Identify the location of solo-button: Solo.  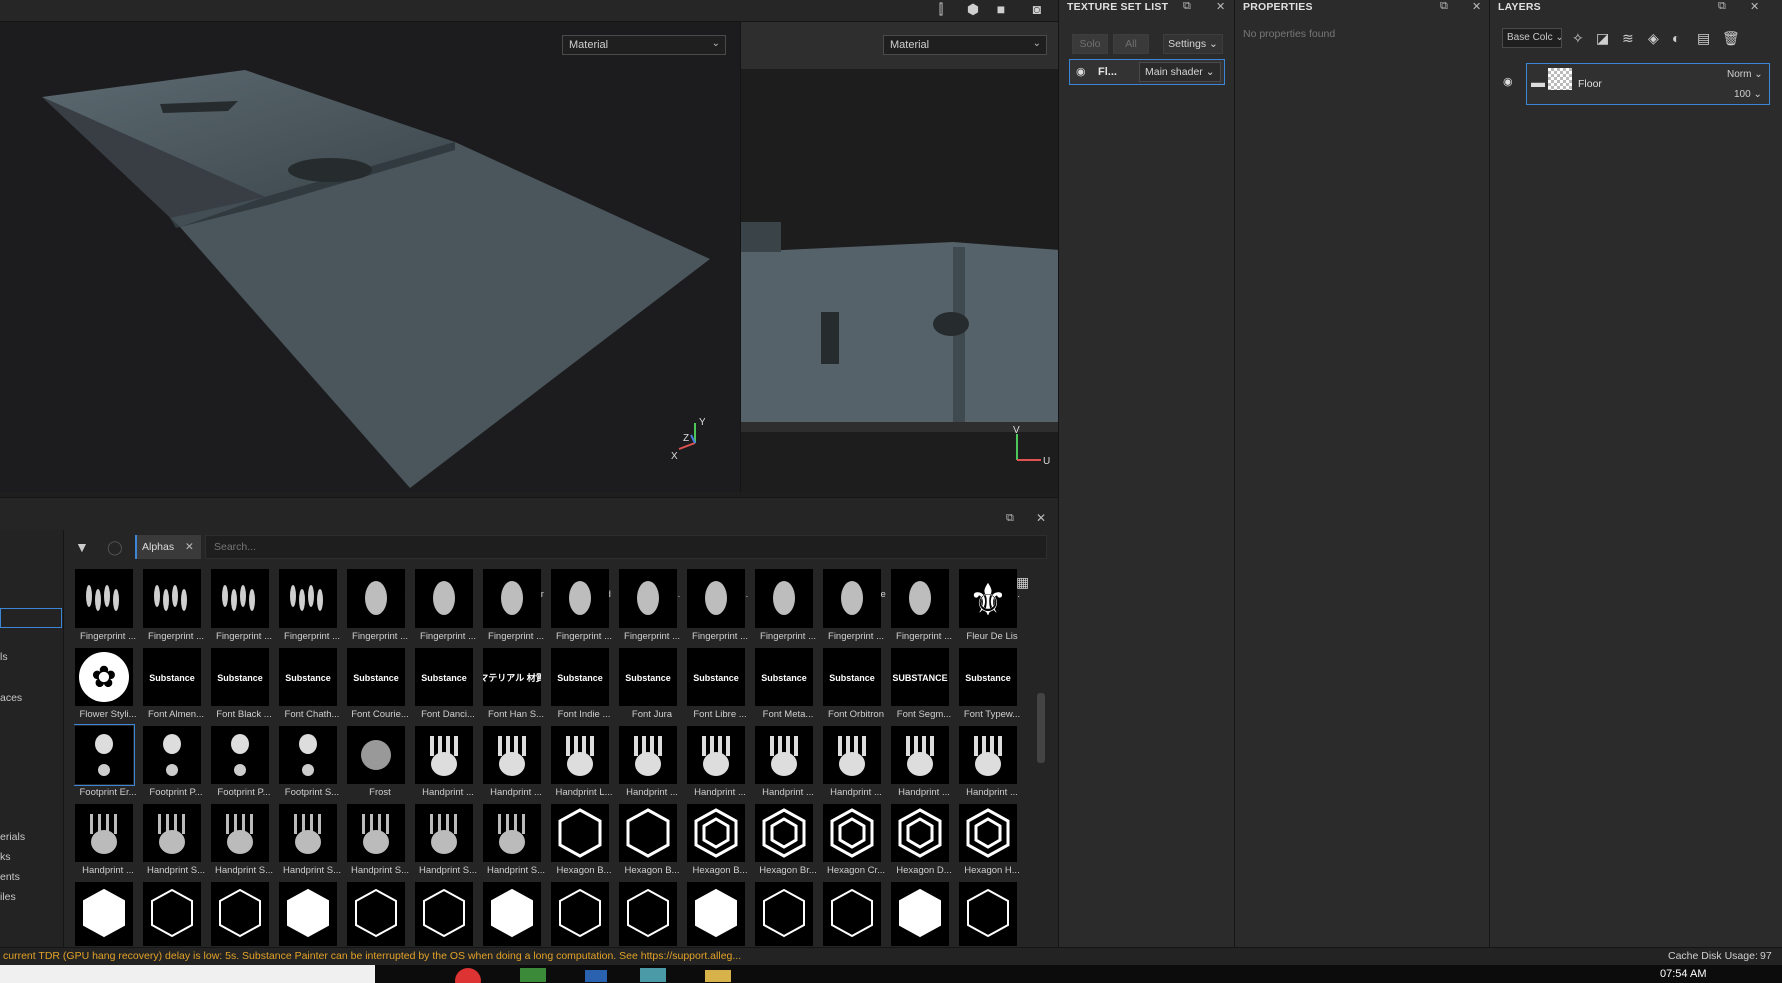
(1090, 44).